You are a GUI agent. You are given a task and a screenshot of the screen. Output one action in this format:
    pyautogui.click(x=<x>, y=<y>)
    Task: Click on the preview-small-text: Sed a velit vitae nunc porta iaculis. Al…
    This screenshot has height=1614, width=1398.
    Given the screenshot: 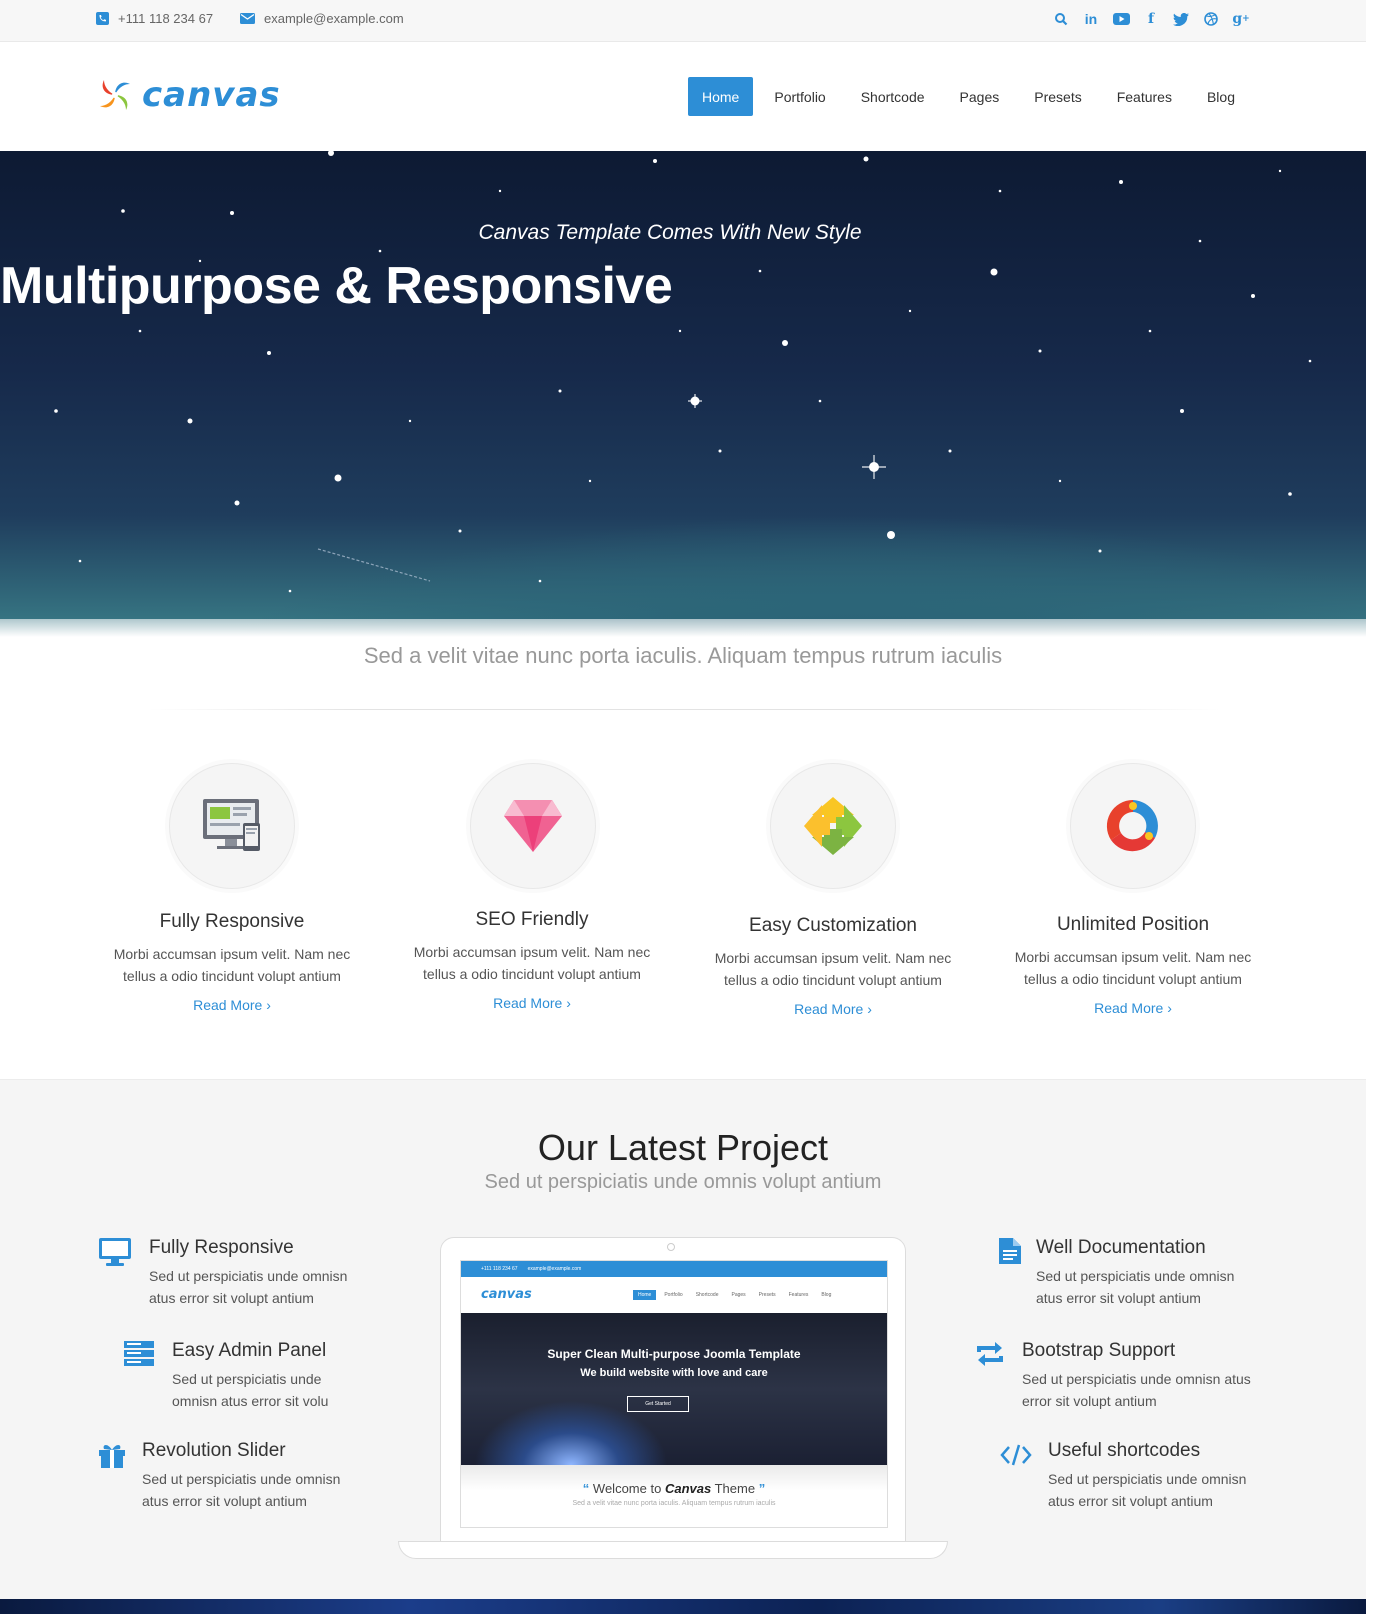 What is the action you would take?
    pyautogui.click(x=674, y=1503)
    